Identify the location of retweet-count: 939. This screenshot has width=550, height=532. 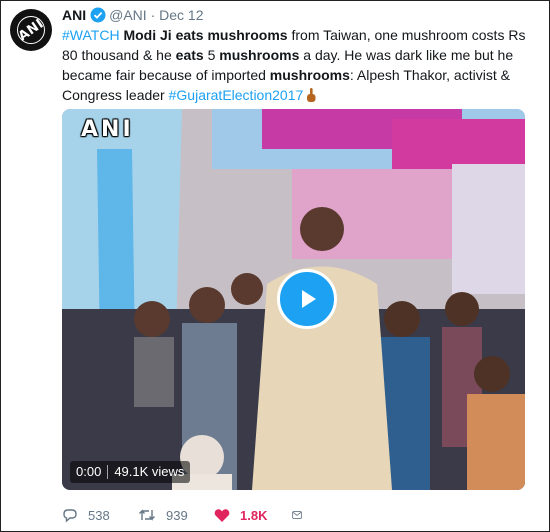
(177, 515).